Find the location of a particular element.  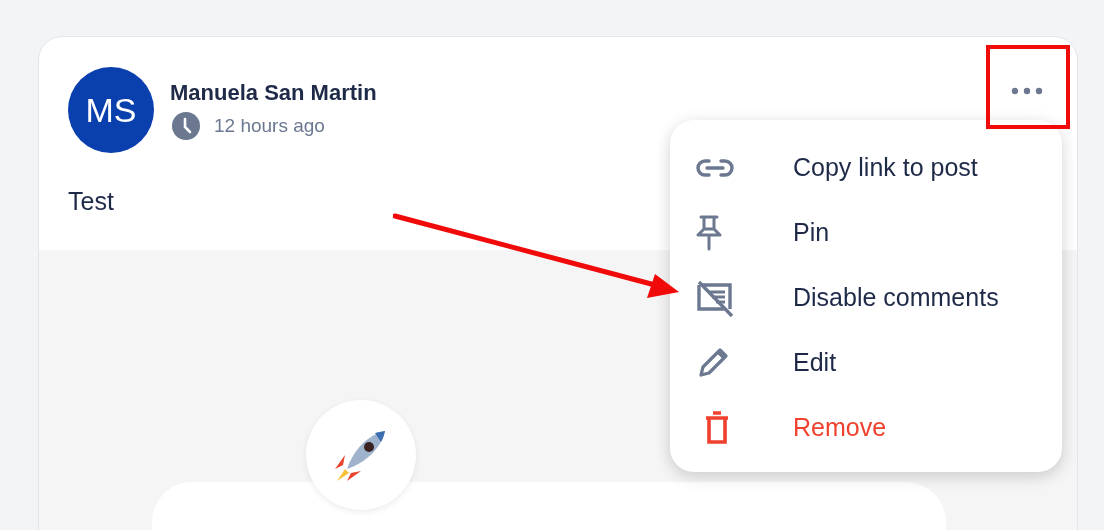

menu-item: Pin is located at coordinates (866, 232).